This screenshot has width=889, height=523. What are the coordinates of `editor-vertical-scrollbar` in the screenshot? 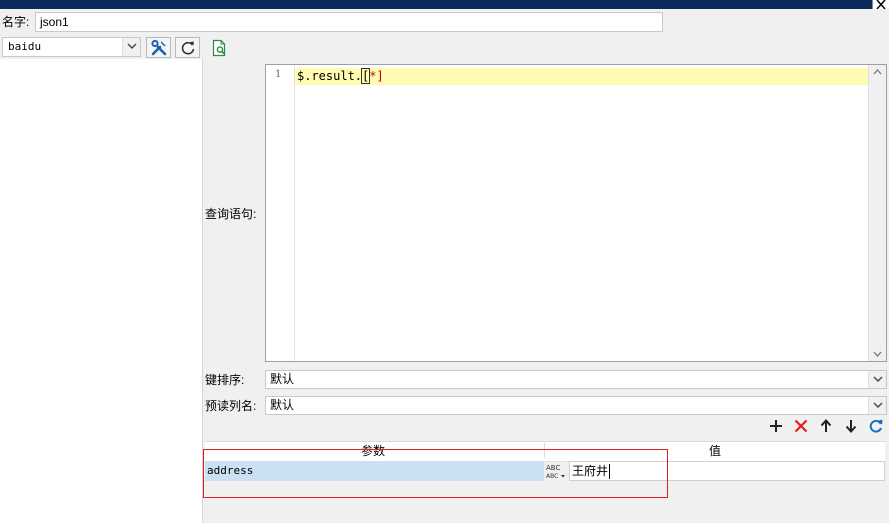 It's located at (877, 213).